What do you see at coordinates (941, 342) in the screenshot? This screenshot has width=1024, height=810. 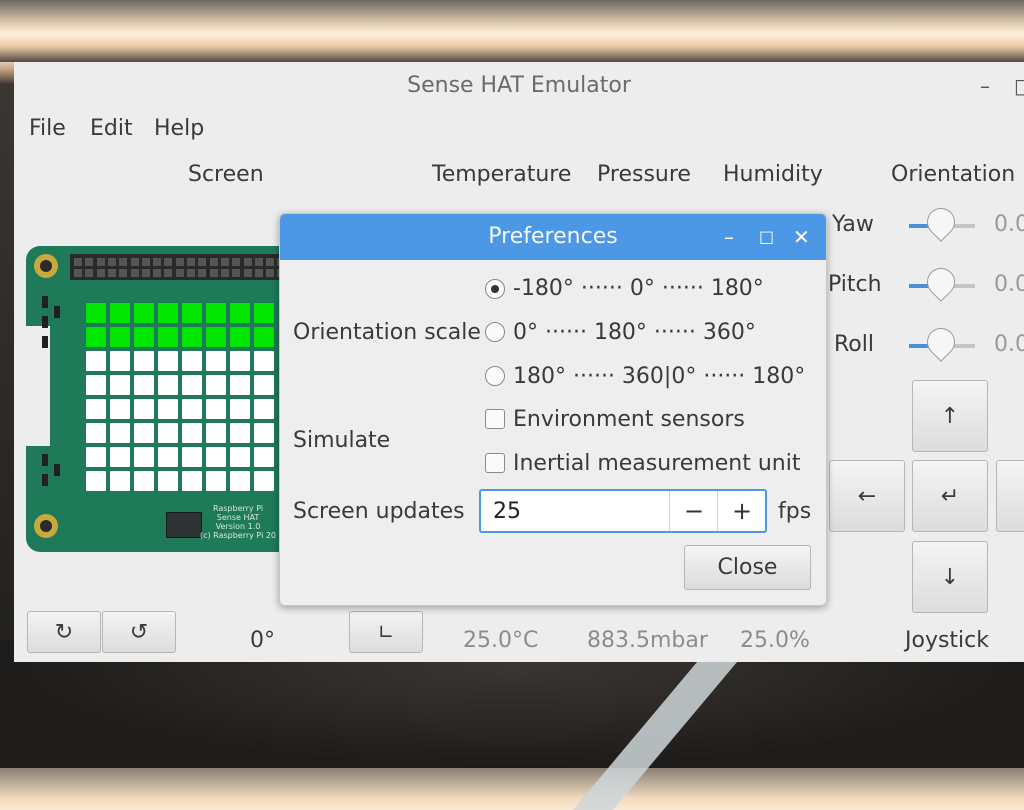 I see `roll-slider-handle` at bounding box center [941, 342].